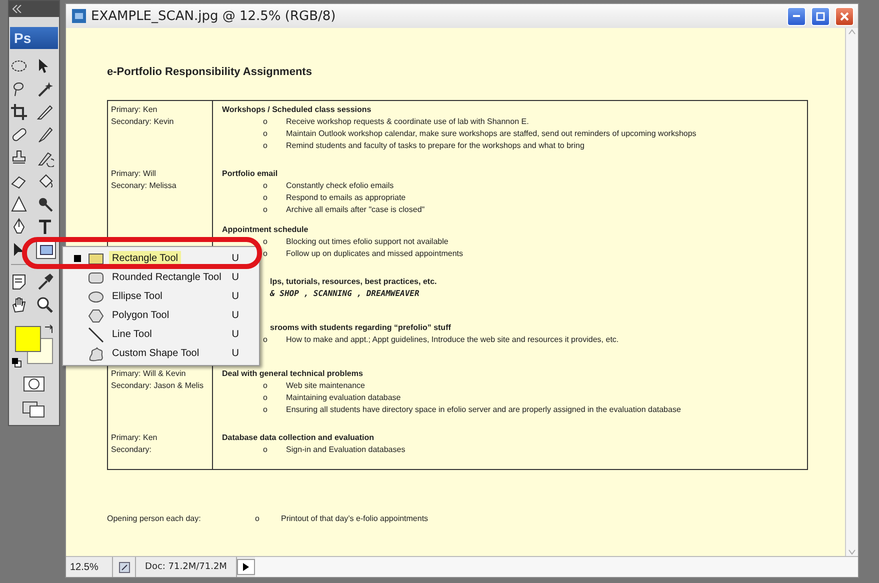 The width and height of the screenshot is (879, 583). Describe the element at coordinates (149, 374) in the screenshot. I see `primary-text: Primary: Will & Kevin` at that location.